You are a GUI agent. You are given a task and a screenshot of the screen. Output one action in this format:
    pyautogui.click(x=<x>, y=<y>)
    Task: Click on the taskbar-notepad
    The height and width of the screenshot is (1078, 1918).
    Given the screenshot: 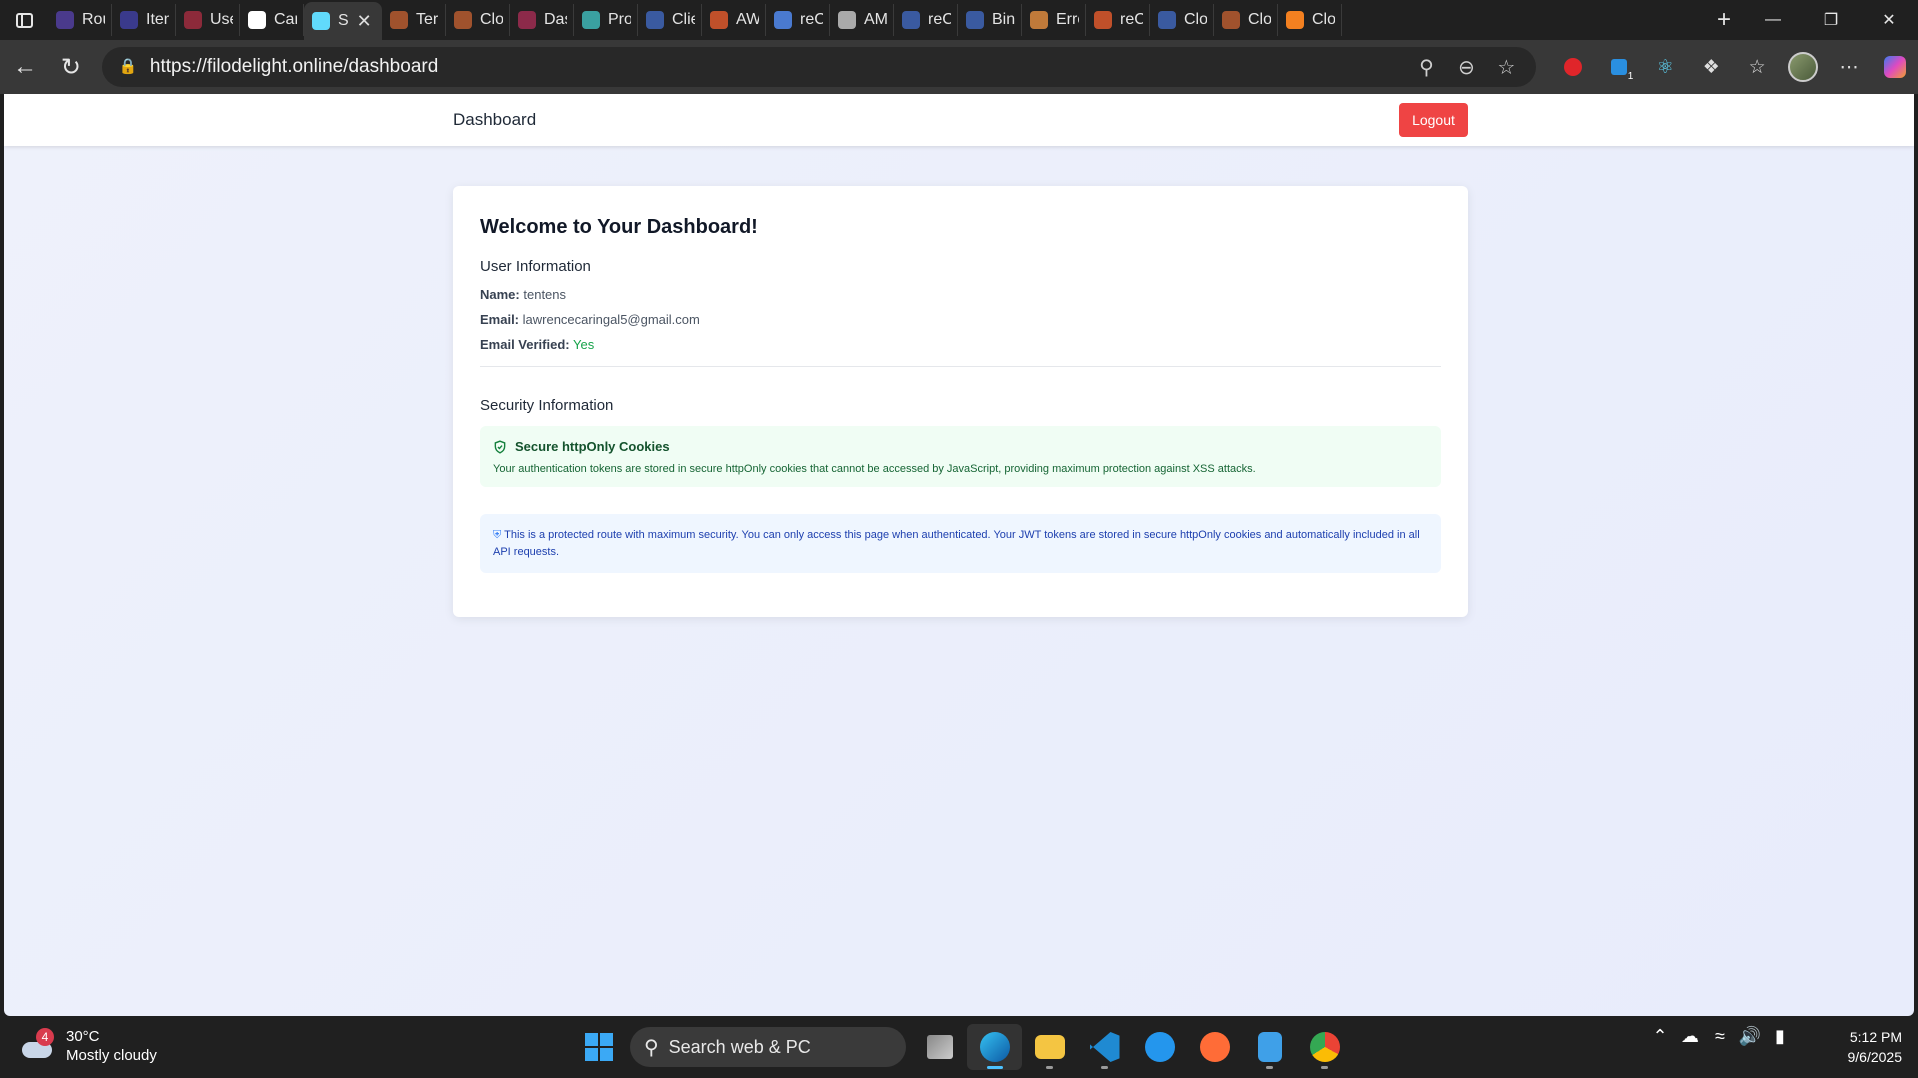 What is the action you would take?
    pyautogui.click(x=1269, y=1047)
    